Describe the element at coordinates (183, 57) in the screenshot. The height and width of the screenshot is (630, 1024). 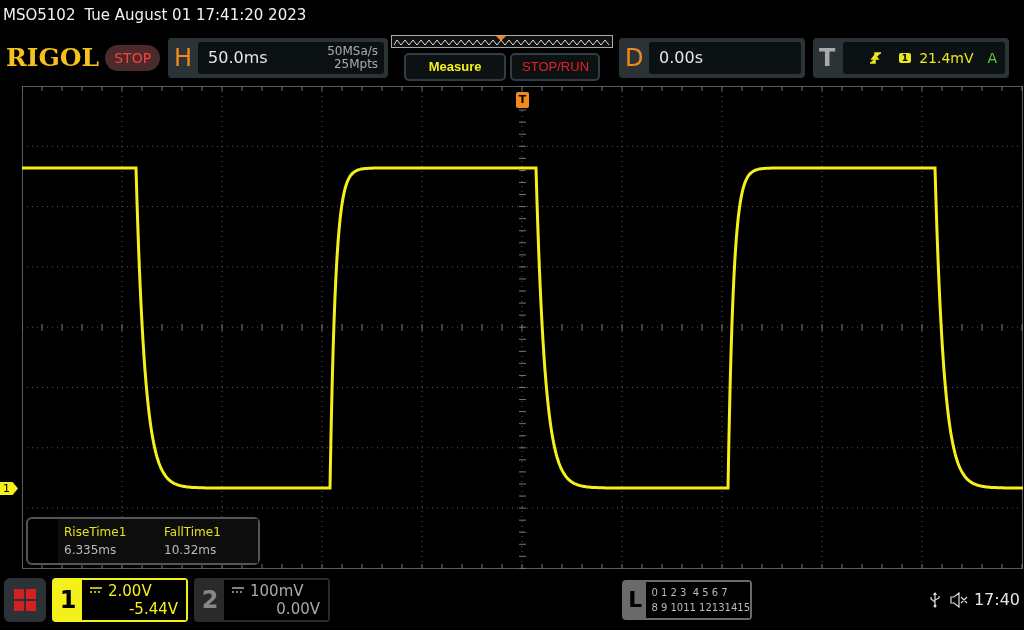
I see `horizontal-label: H` at that location.